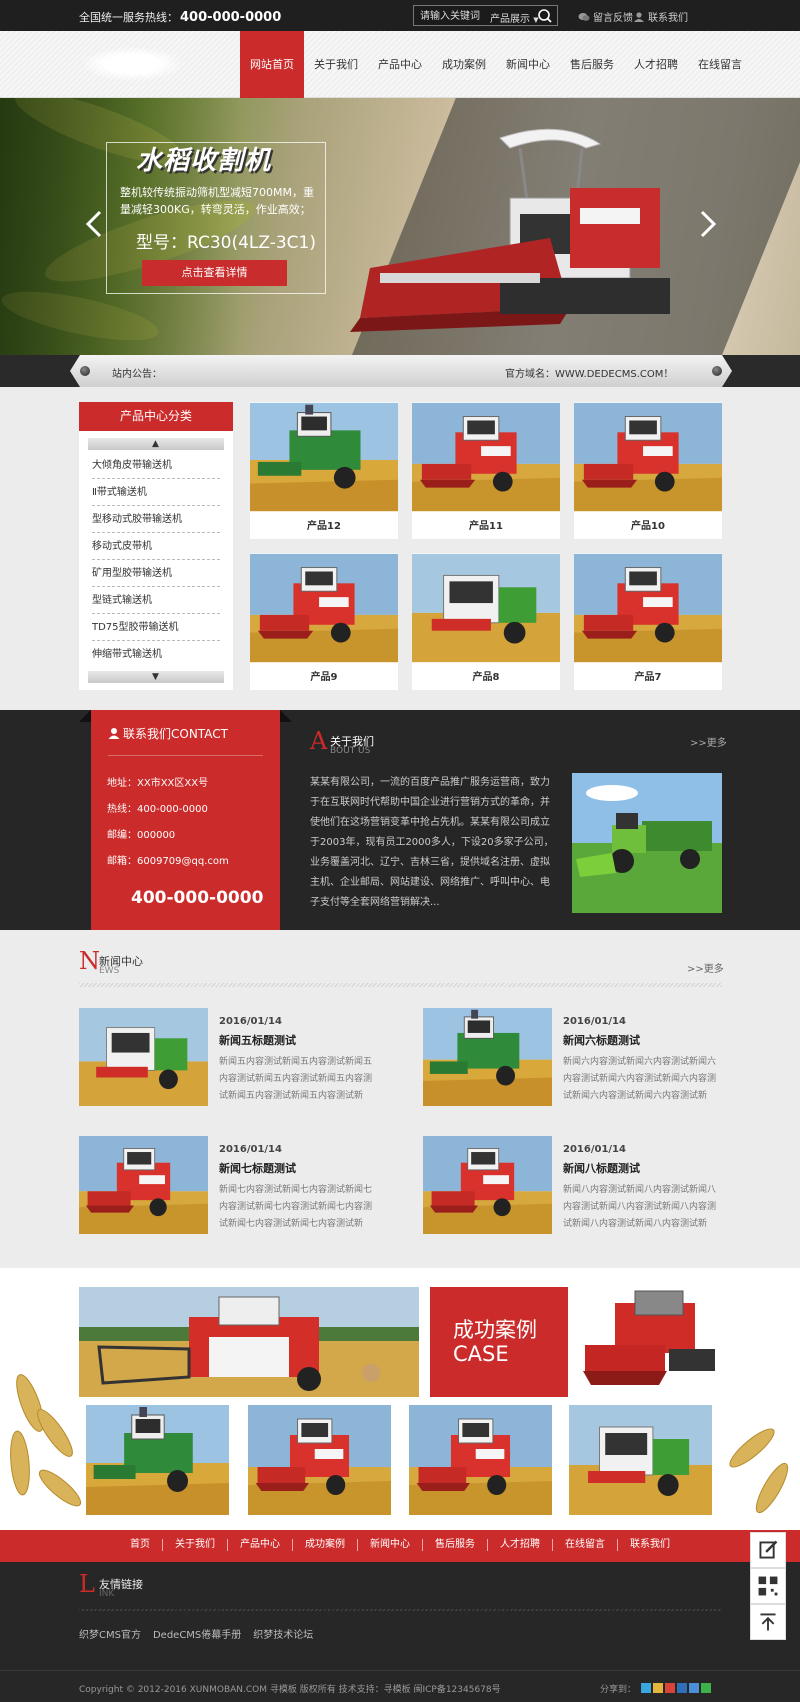  I want to click on product-card: 产品8, so click(486, 621).